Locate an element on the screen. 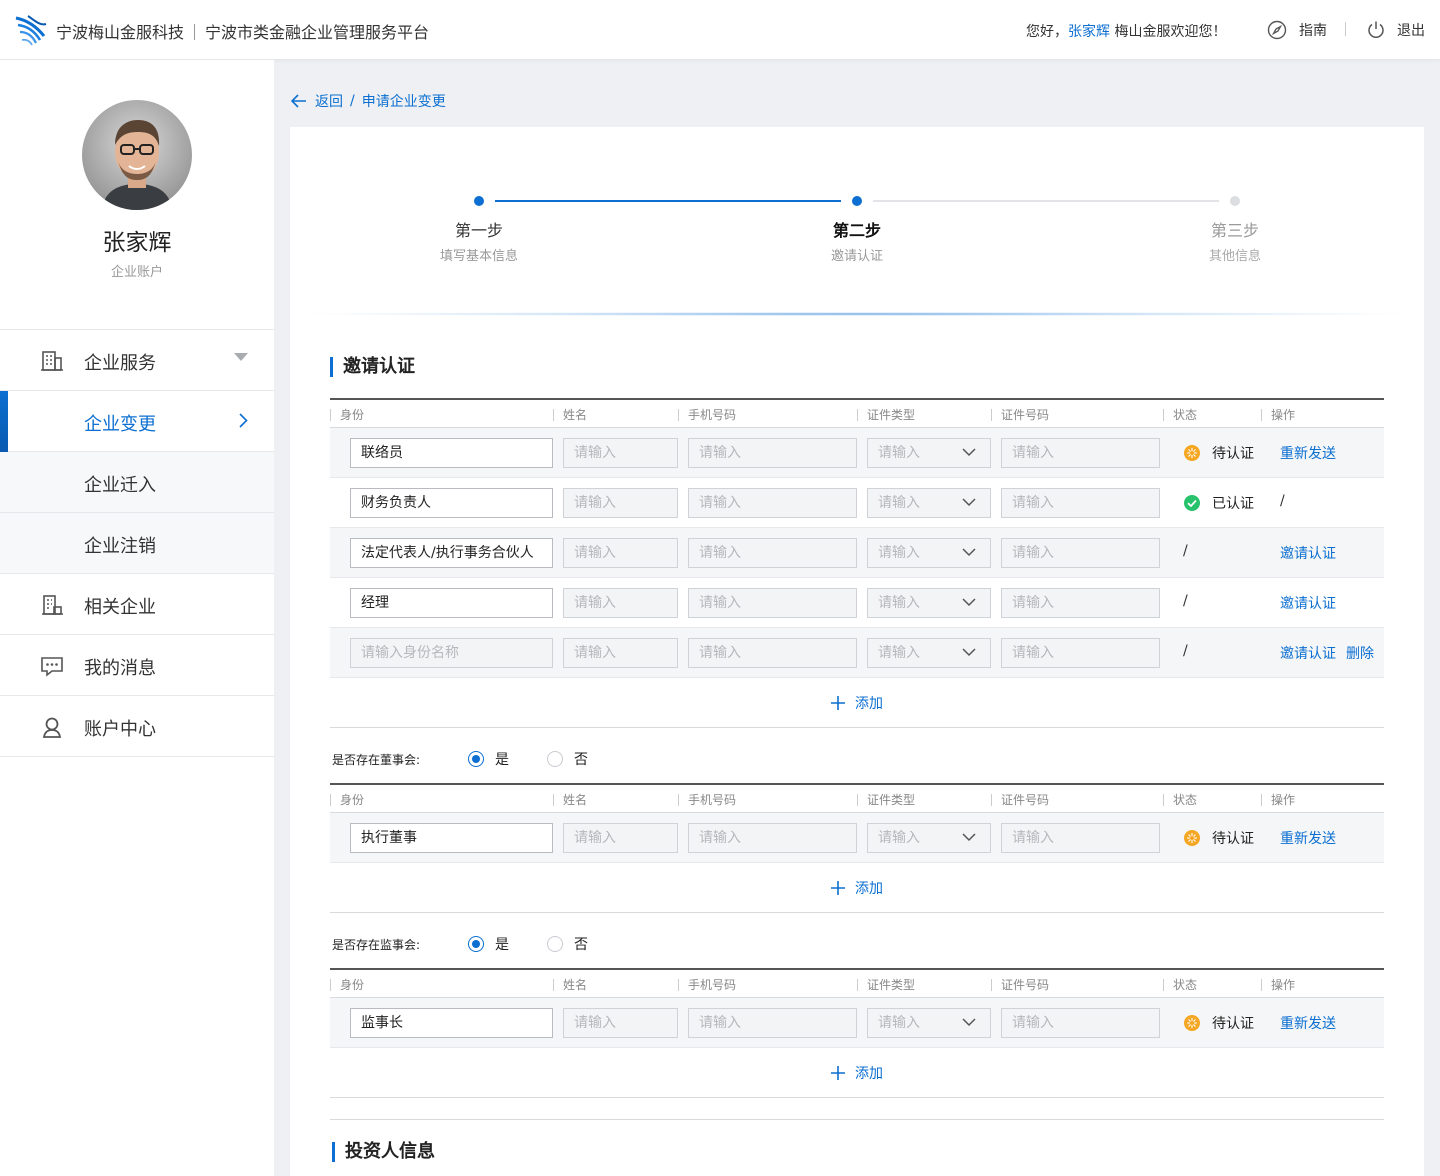 Image resolution: width=1440 pixels, height=1176 pixels. role-input: 执行董事 is located at coordinates (451, 838).